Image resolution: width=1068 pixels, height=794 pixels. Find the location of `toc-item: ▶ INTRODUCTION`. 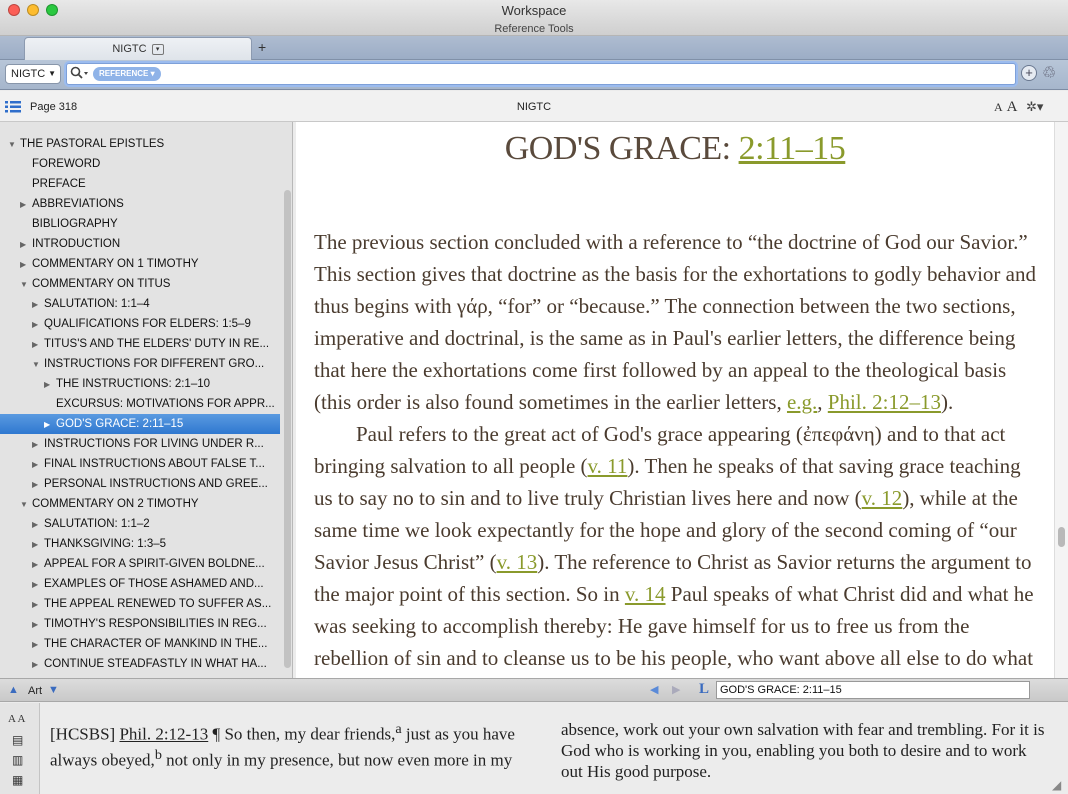

toc-item: ▶ INTRODUCTION is located at coordinates (140, 244).